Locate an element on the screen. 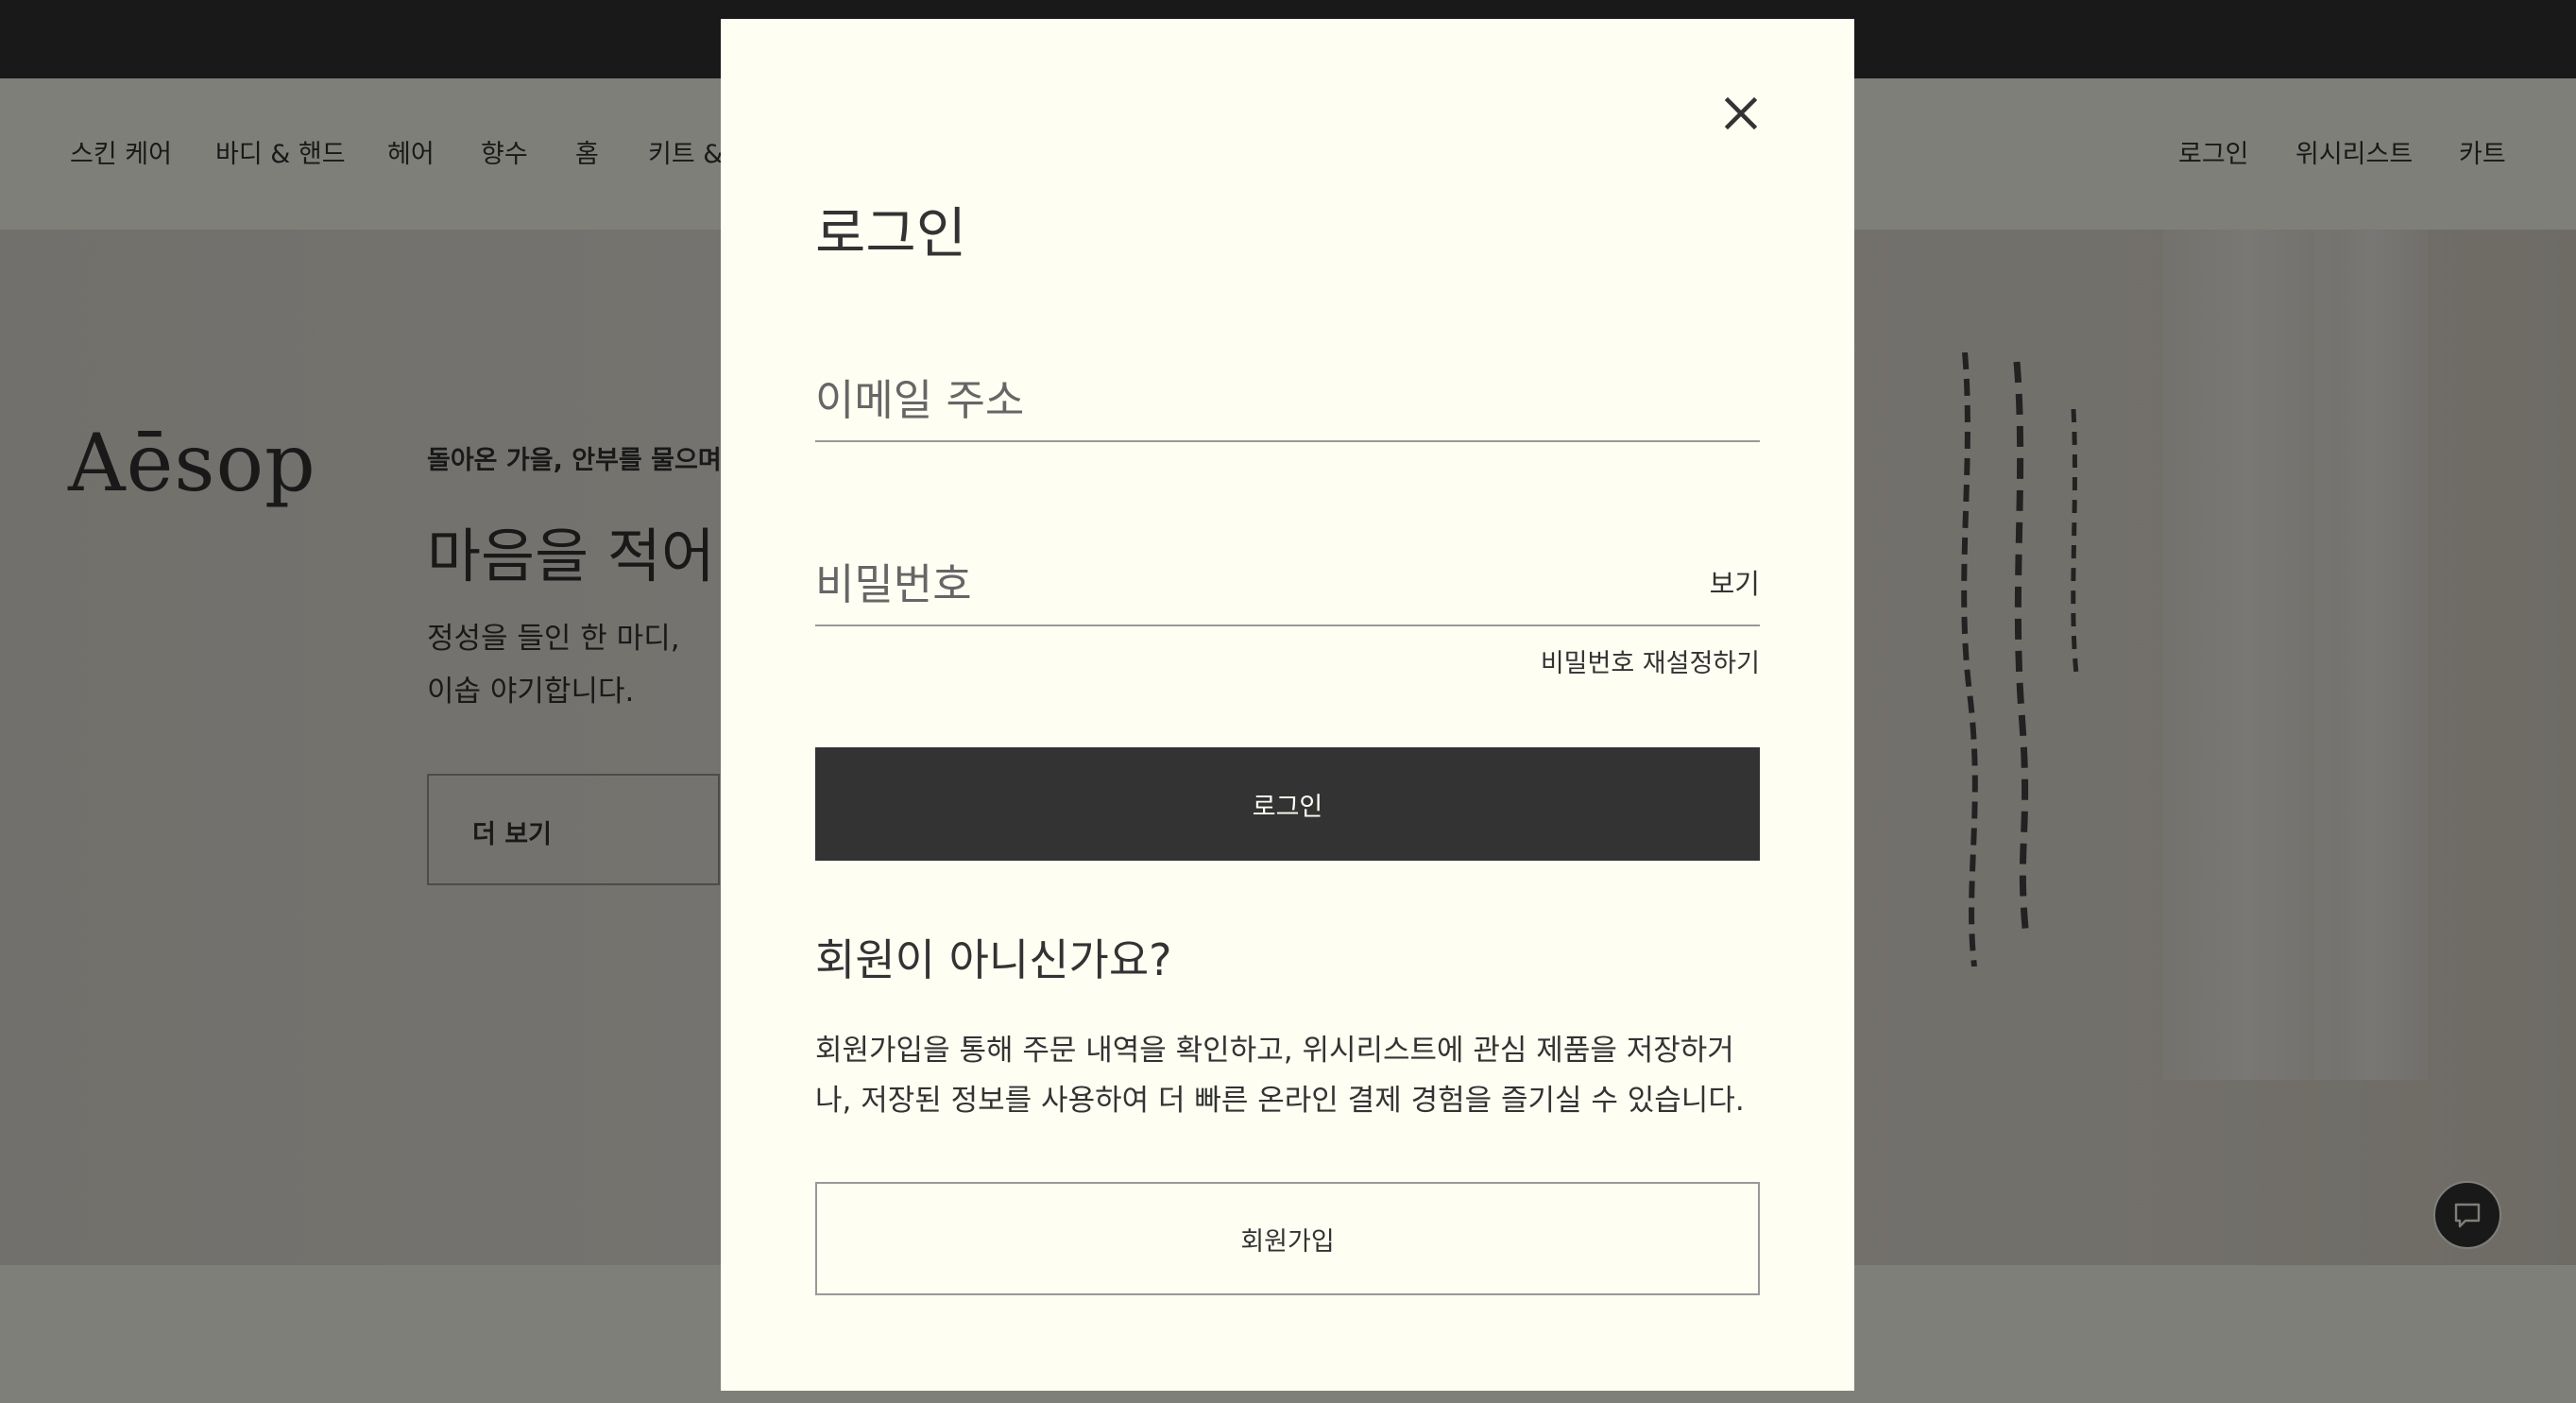 This screenshot has width=2576, height=1403. signup-button: 회원가입 is located at coordinates (1287, 1238).